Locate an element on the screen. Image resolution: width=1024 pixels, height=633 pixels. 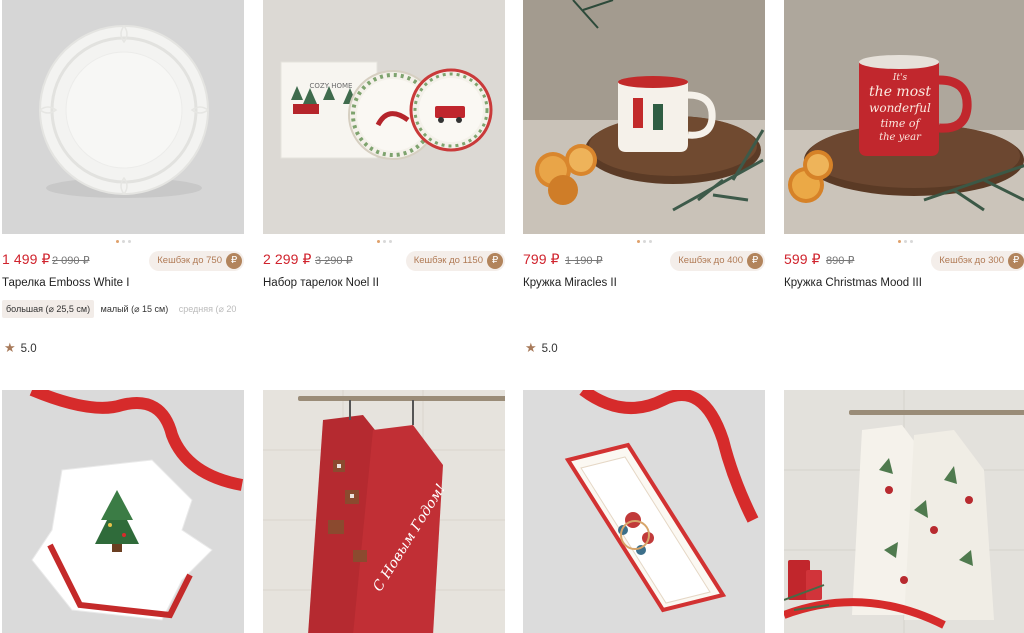
box-brand-text: COZY HOME is located at coordinates (331, 86).